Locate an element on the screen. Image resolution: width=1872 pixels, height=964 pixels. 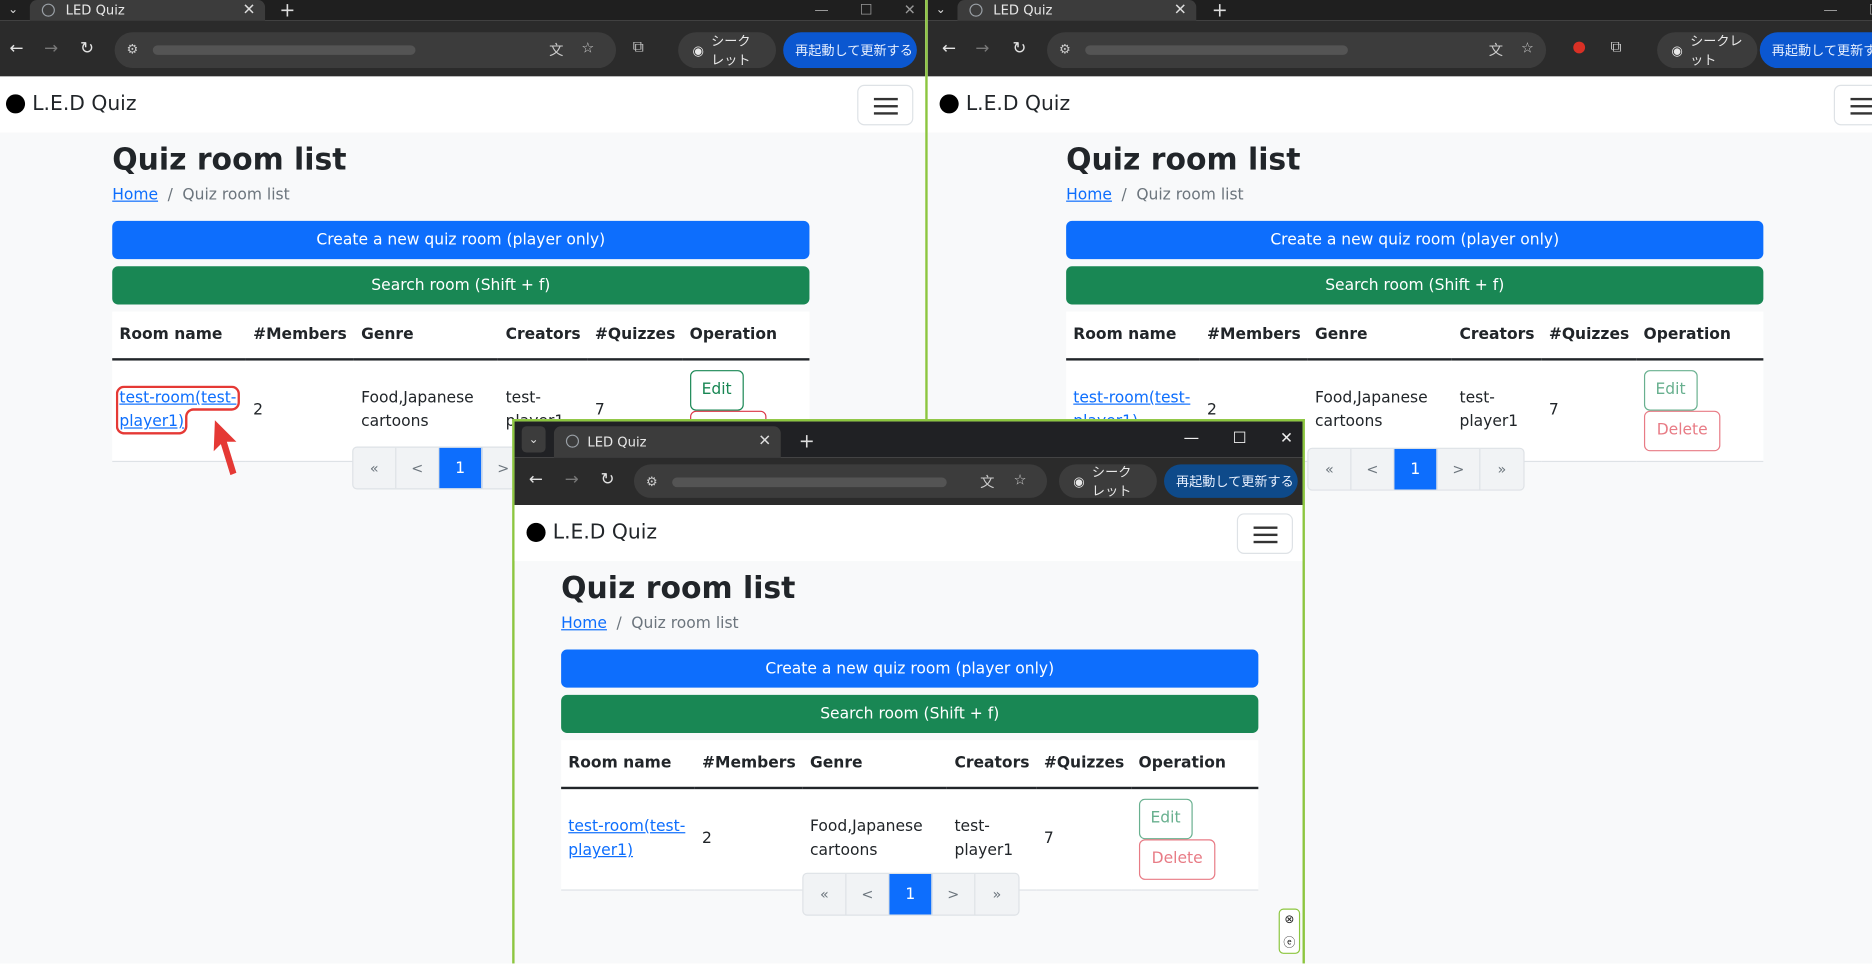
creators-line2: player1 is located at coordinates (984, 850).